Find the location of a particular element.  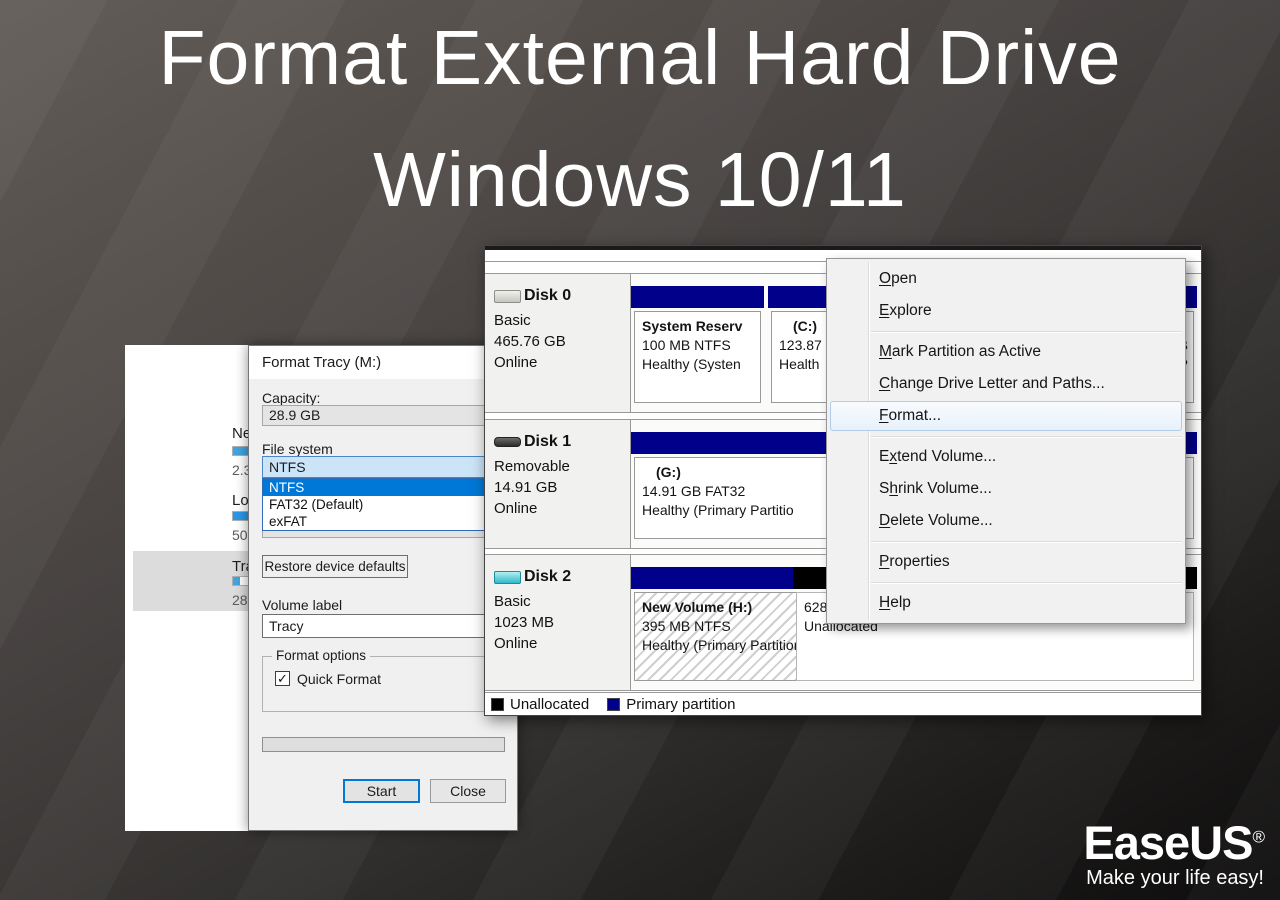

file-system-dropdown: NTFS FAT32 (Default) exFAT is located at coordinates (383, 504).